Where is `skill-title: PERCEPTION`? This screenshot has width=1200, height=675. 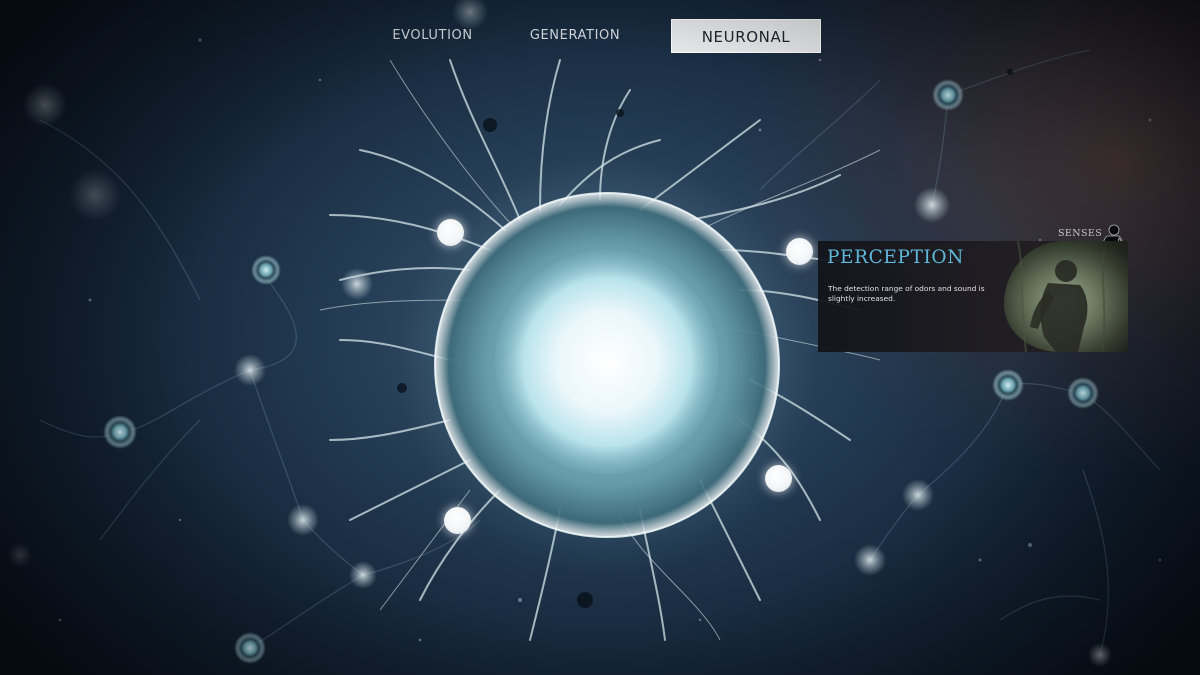
skill-title: PERCEPTION is located at coordinates (895, 257).